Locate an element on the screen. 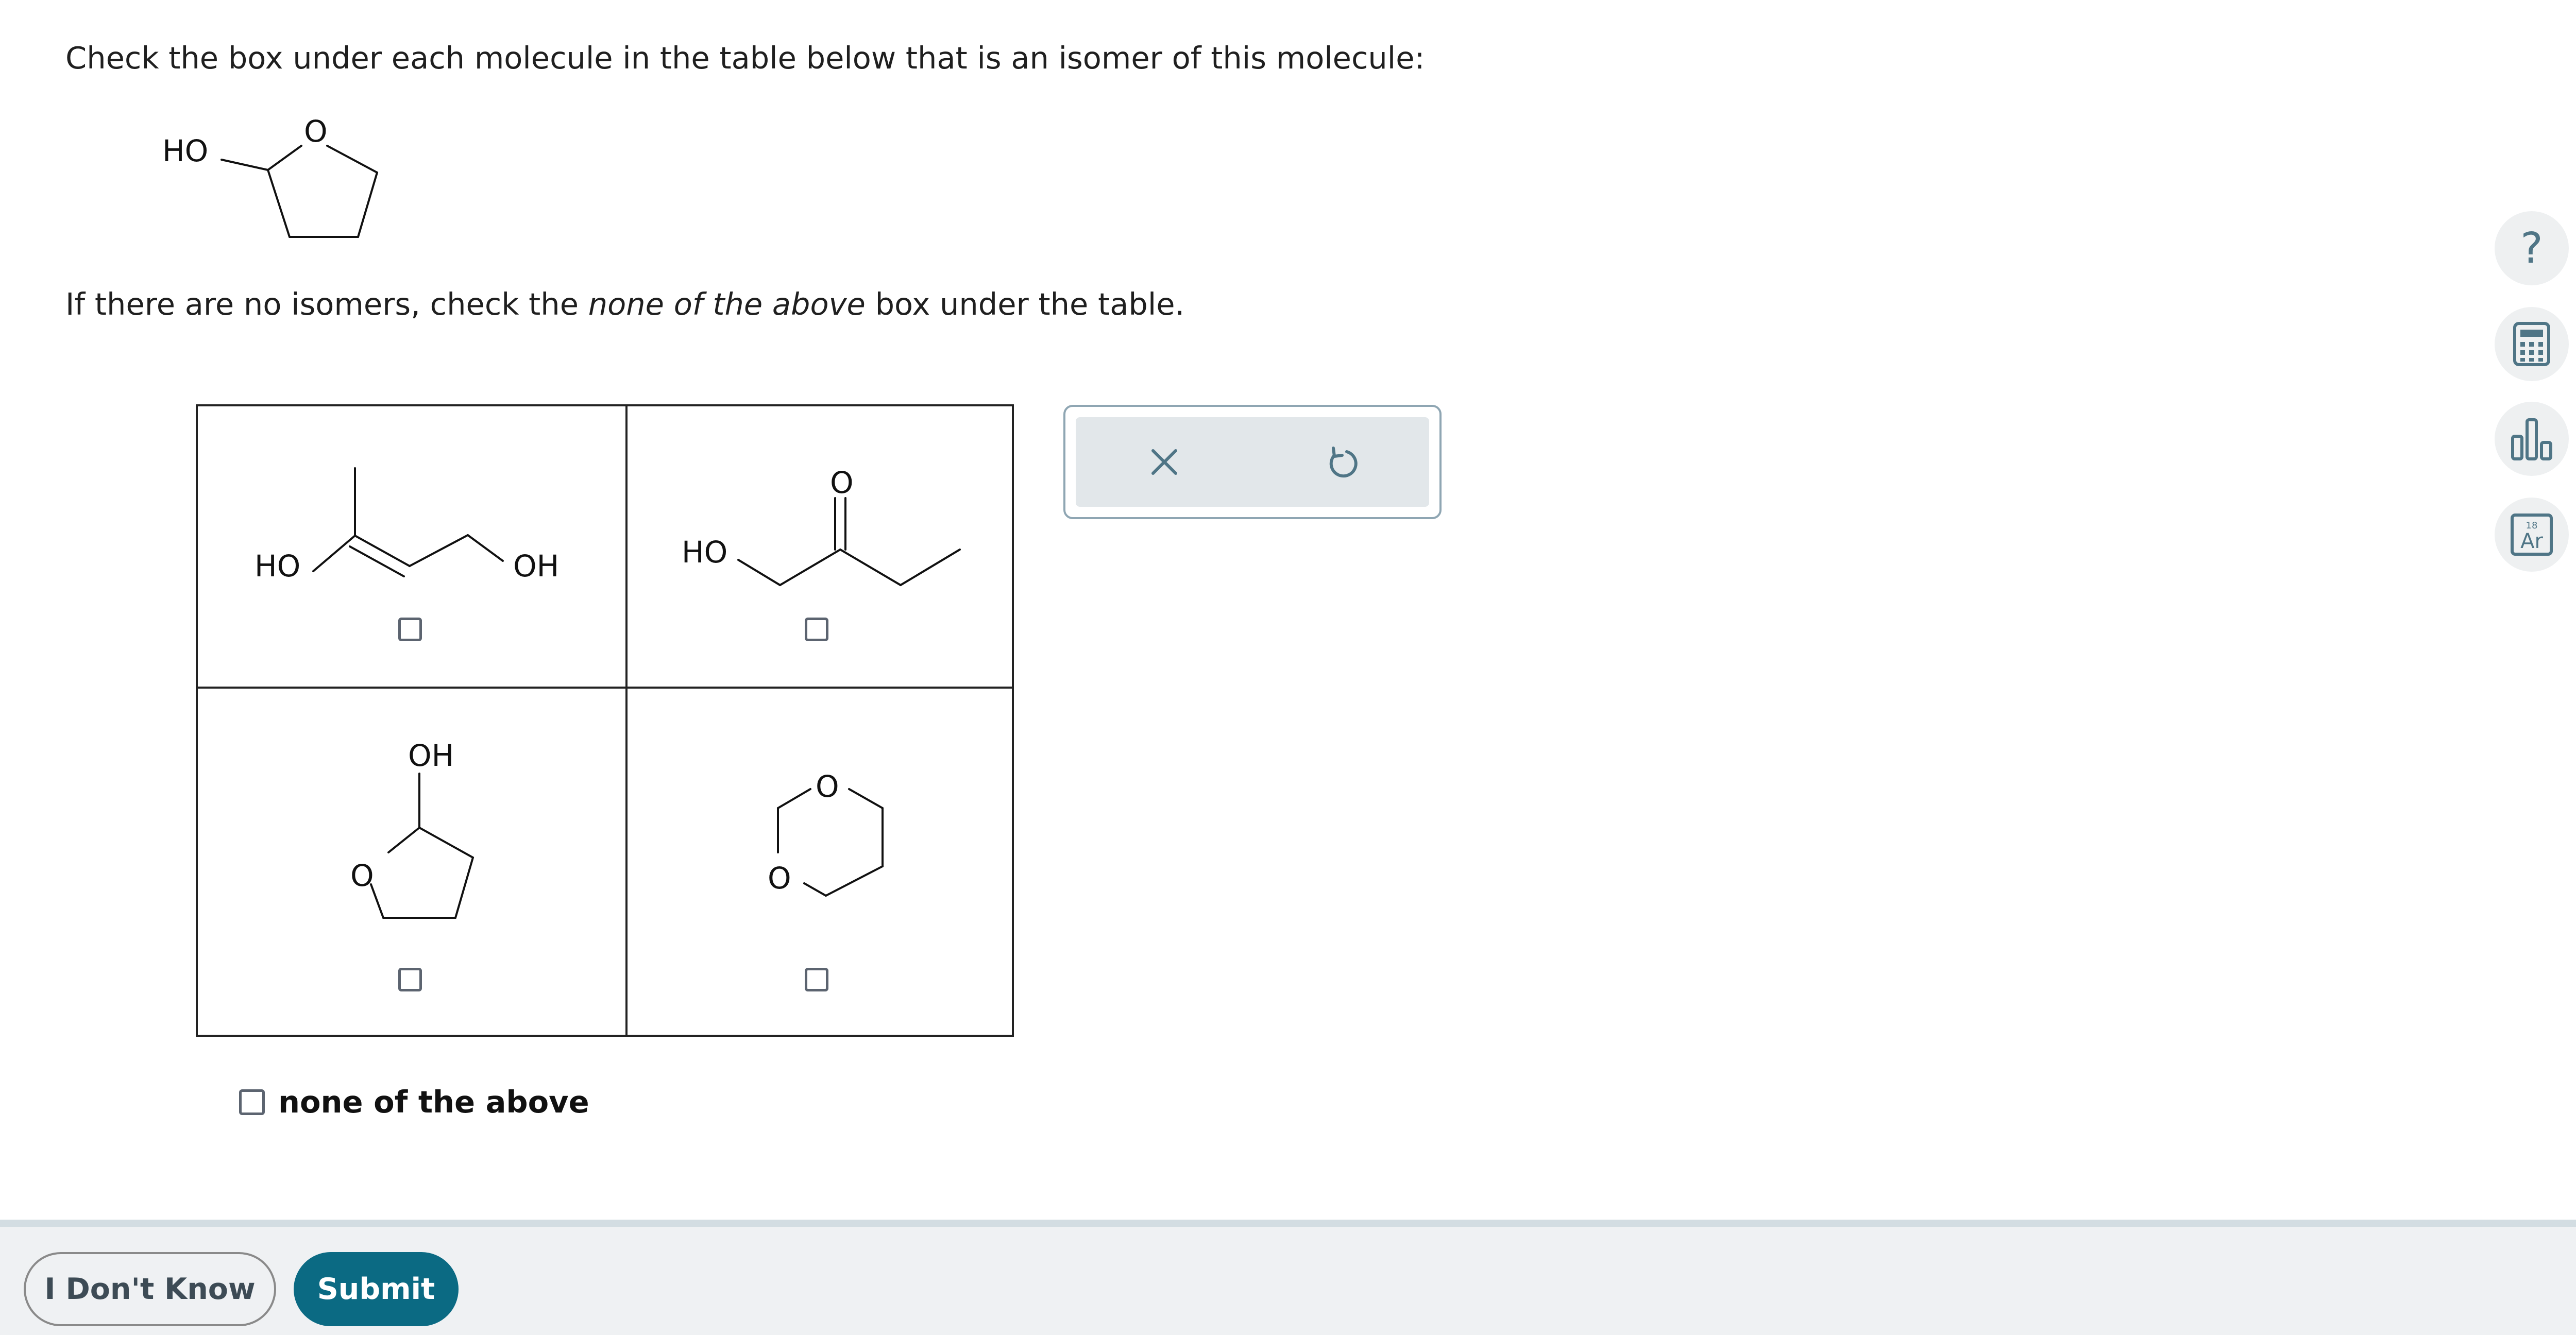  cell1-oh-label: OH is located at coordinates (536, 566).